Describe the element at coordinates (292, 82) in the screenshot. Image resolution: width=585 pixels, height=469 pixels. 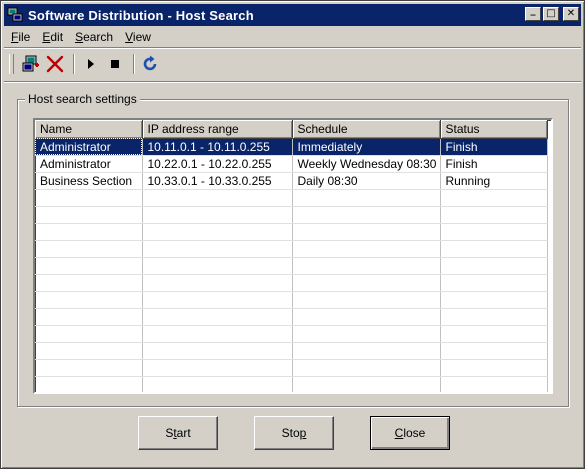
I see `toolbar-separator-line` at that location.